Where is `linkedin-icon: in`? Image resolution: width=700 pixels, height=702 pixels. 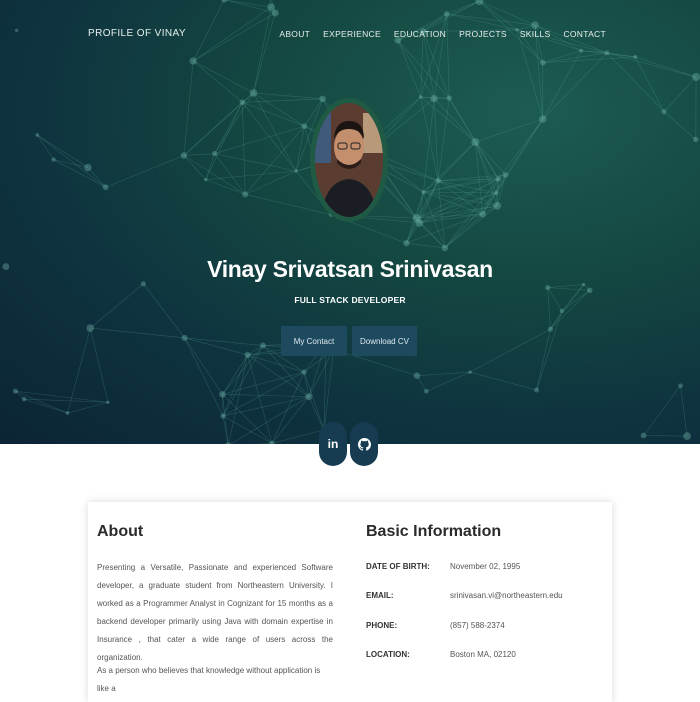
linkedin-icon: in is located at coordinates (333, 444).